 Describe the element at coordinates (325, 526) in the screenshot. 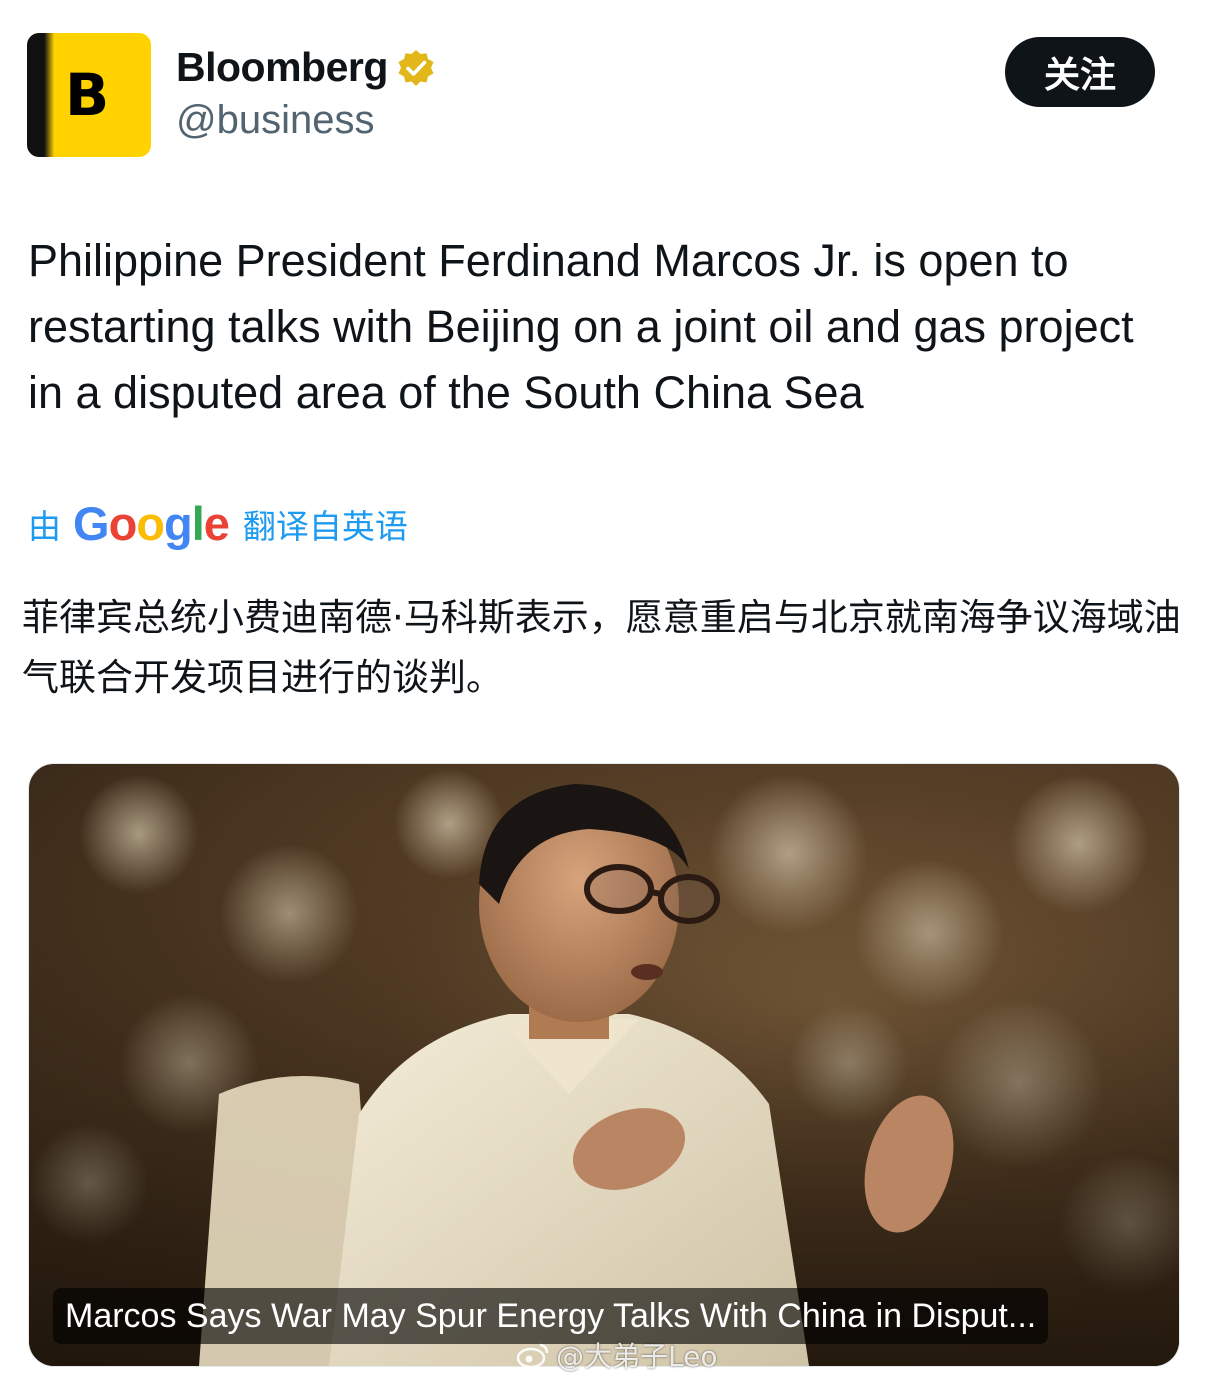

I see `translation-suffix: 翻译自英语` at that location.